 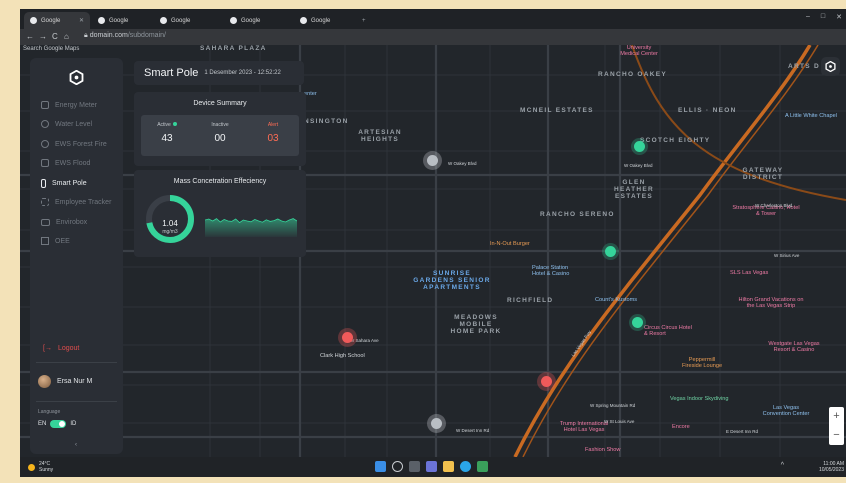 What do you see at coordinates (220, 135) in the screenshot?
I see `device-stats: Active 43 Inactive 00 Alert 03` at bounding box center [220, 135].